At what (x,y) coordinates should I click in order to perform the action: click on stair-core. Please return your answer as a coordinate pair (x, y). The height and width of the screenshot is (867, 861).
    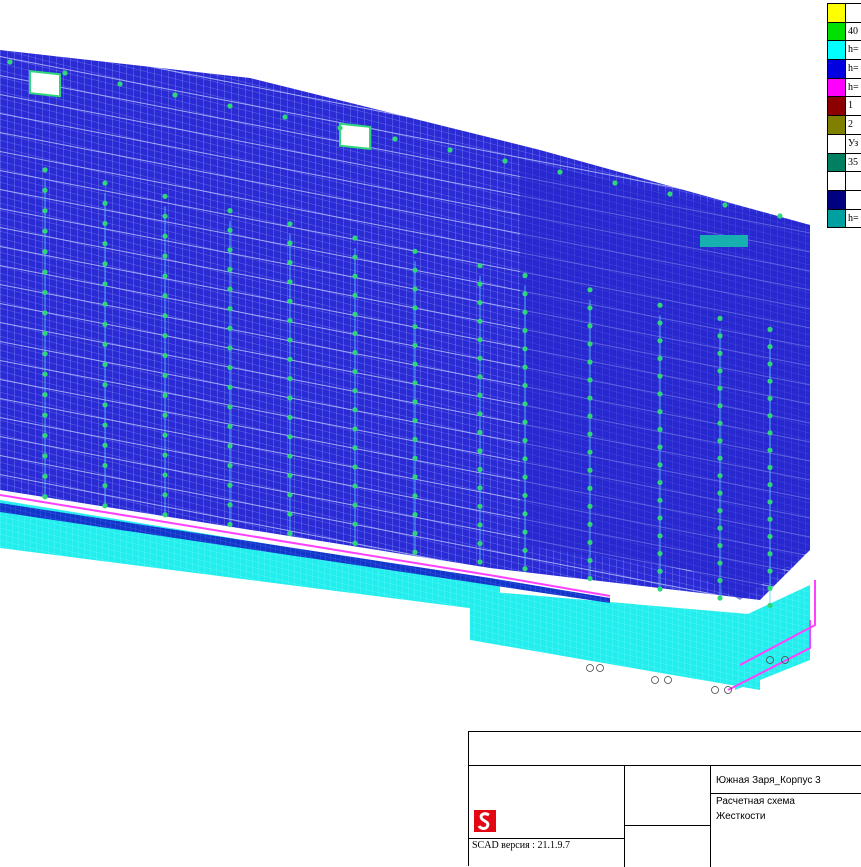
    Looking at the image, I should click on (724, 241).